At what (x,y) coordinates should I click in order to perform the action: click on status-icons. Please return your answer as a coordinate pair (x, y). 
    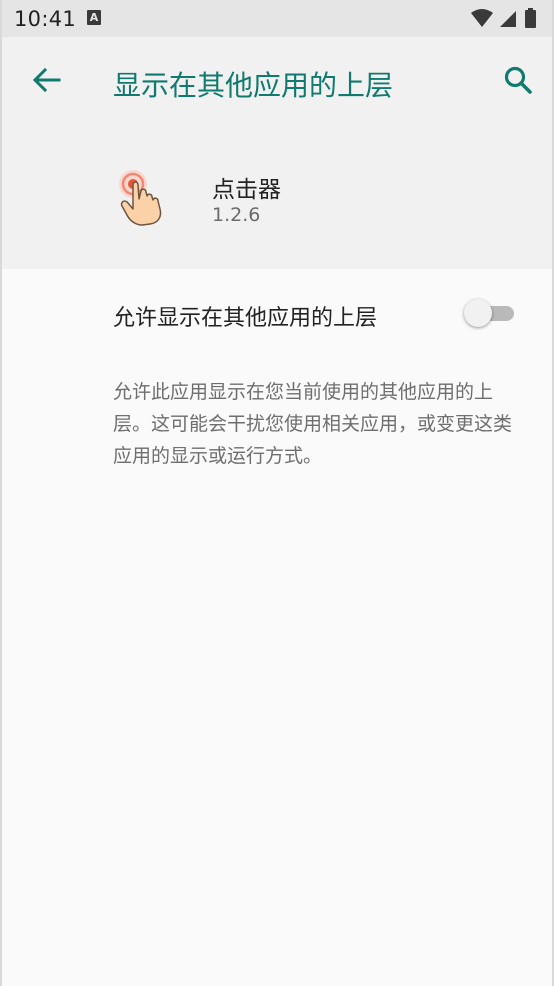
    Looking at the image, I should click on (507, 18).